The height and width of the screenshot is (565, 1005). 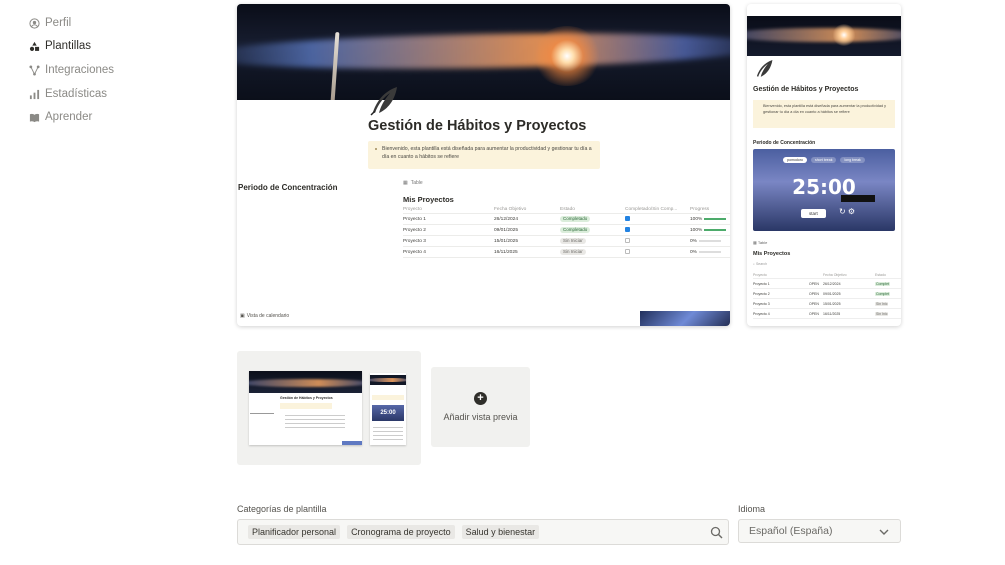 What do you see at coordinates (401, 532) in the screenshot?
I see `category-chip: Cronograma de proyecto` at bounding box center [401, 532].